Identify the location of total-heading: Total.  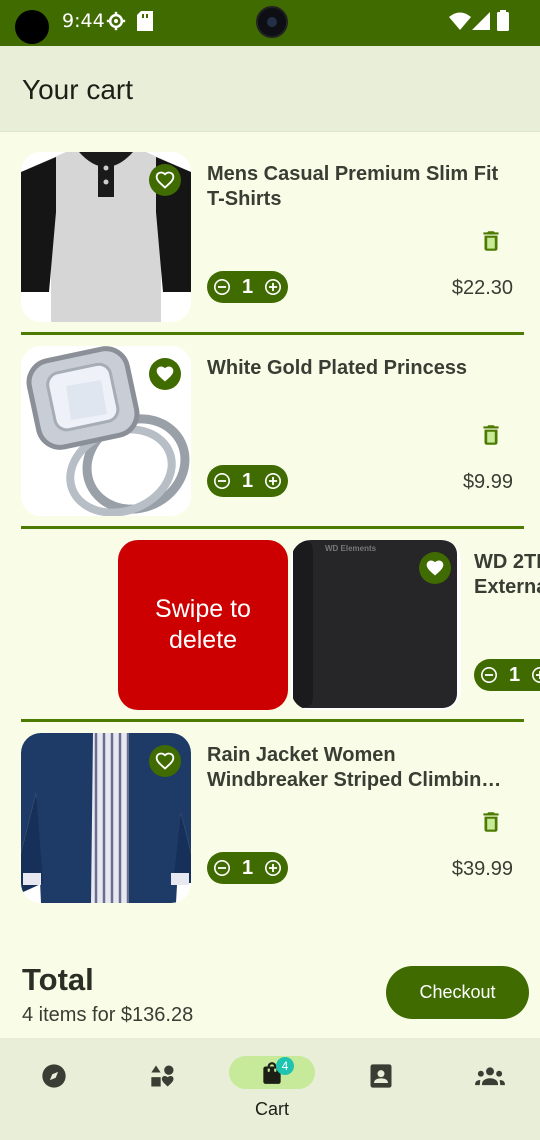
(58, 979).